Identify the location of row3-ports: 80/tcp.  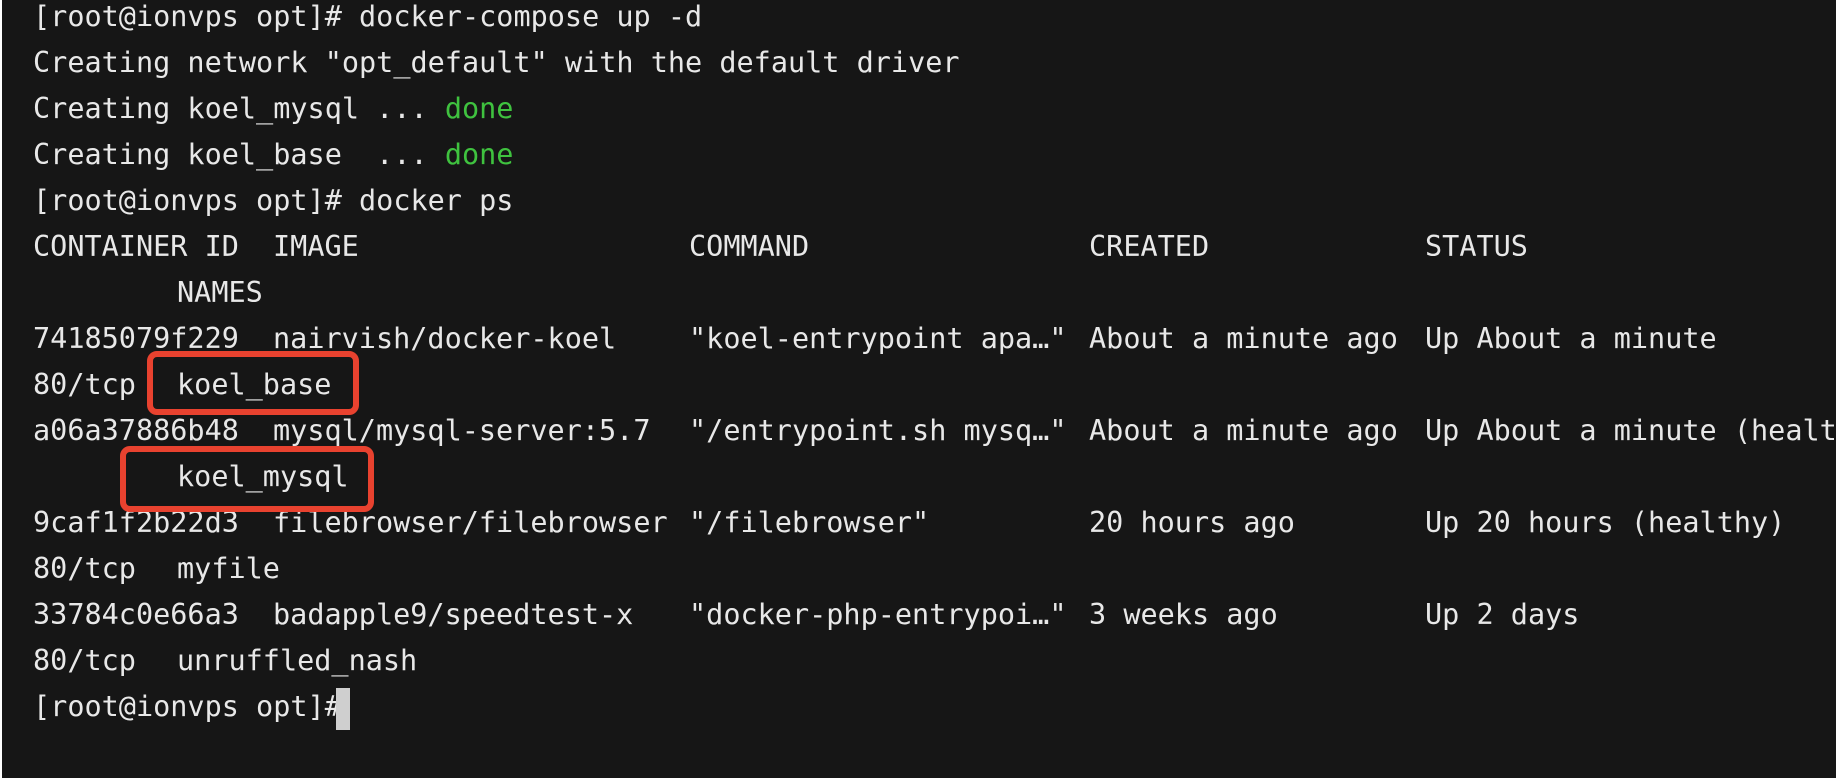
(84, 568).